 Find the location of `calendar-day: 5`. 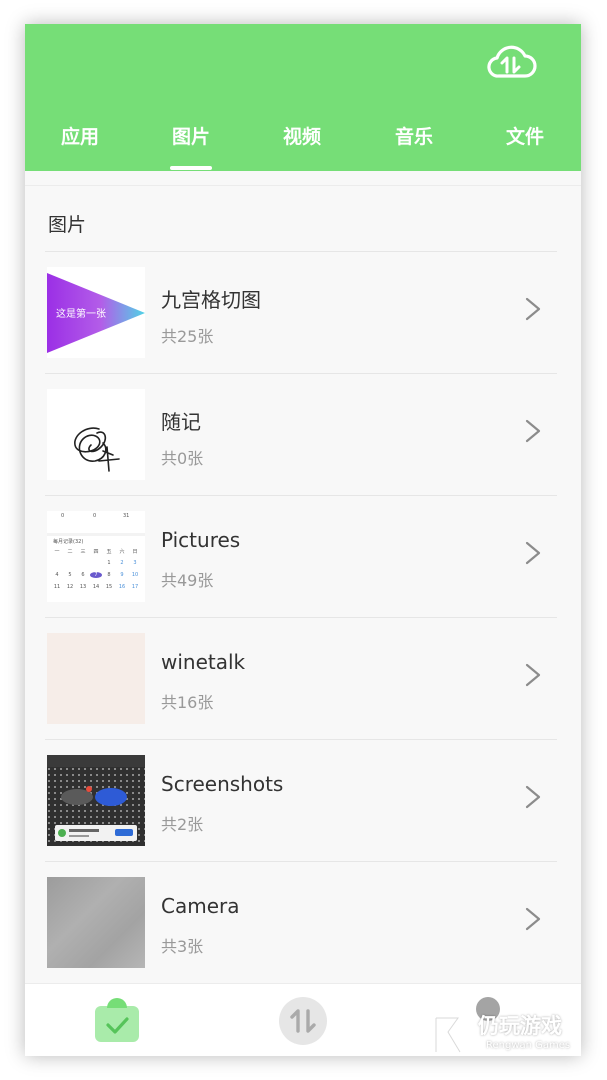

calendar-day: 5 is located at coordinates (70, 575).